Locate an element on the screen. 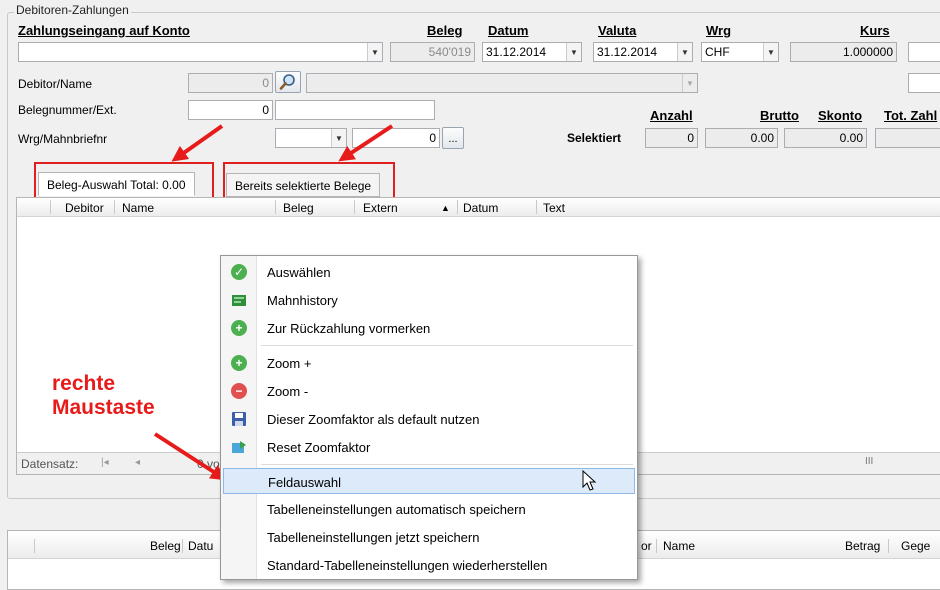  wrg-combobox: CHF ▼ is located at coordinates (740, 52).